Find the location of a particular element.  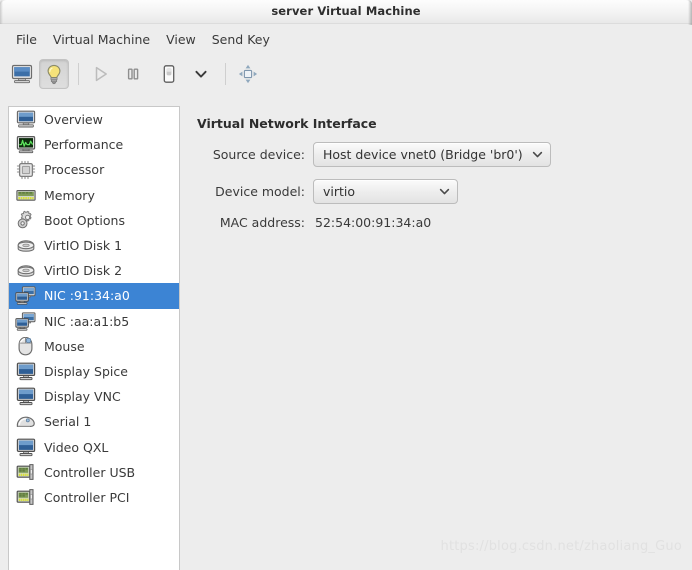

device-model-row: Device model: virtio is located at coordinates (327, 191).